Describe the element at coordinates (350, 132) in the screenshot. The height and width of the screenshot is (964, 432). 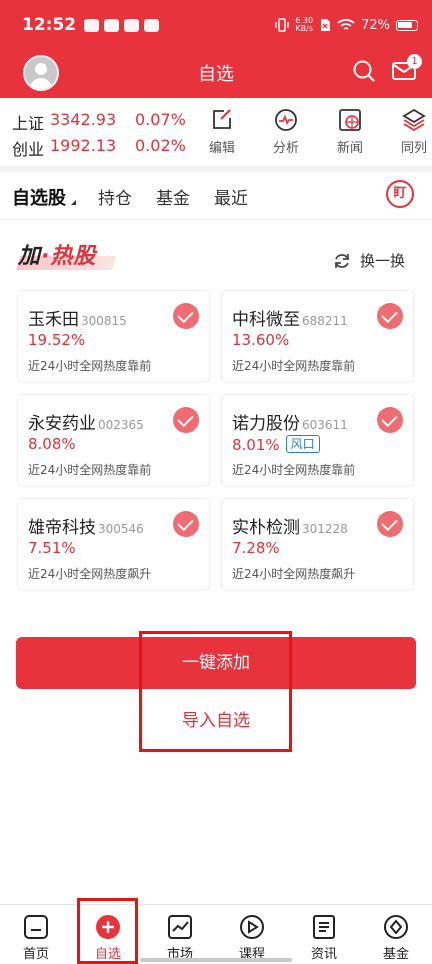
I see `news-button: 新闻` at that location.